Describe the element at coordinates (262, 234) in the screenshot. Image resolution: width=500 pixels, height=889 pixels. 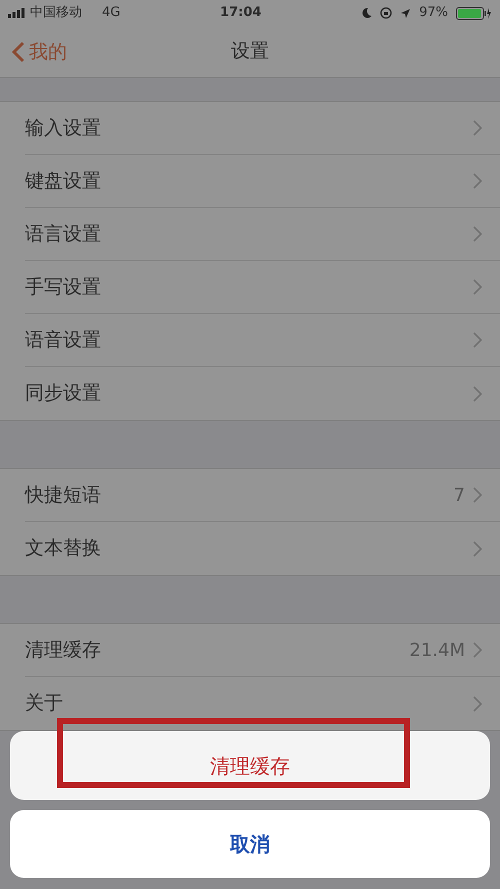
I see `settings-row: 语言设置` at that location.